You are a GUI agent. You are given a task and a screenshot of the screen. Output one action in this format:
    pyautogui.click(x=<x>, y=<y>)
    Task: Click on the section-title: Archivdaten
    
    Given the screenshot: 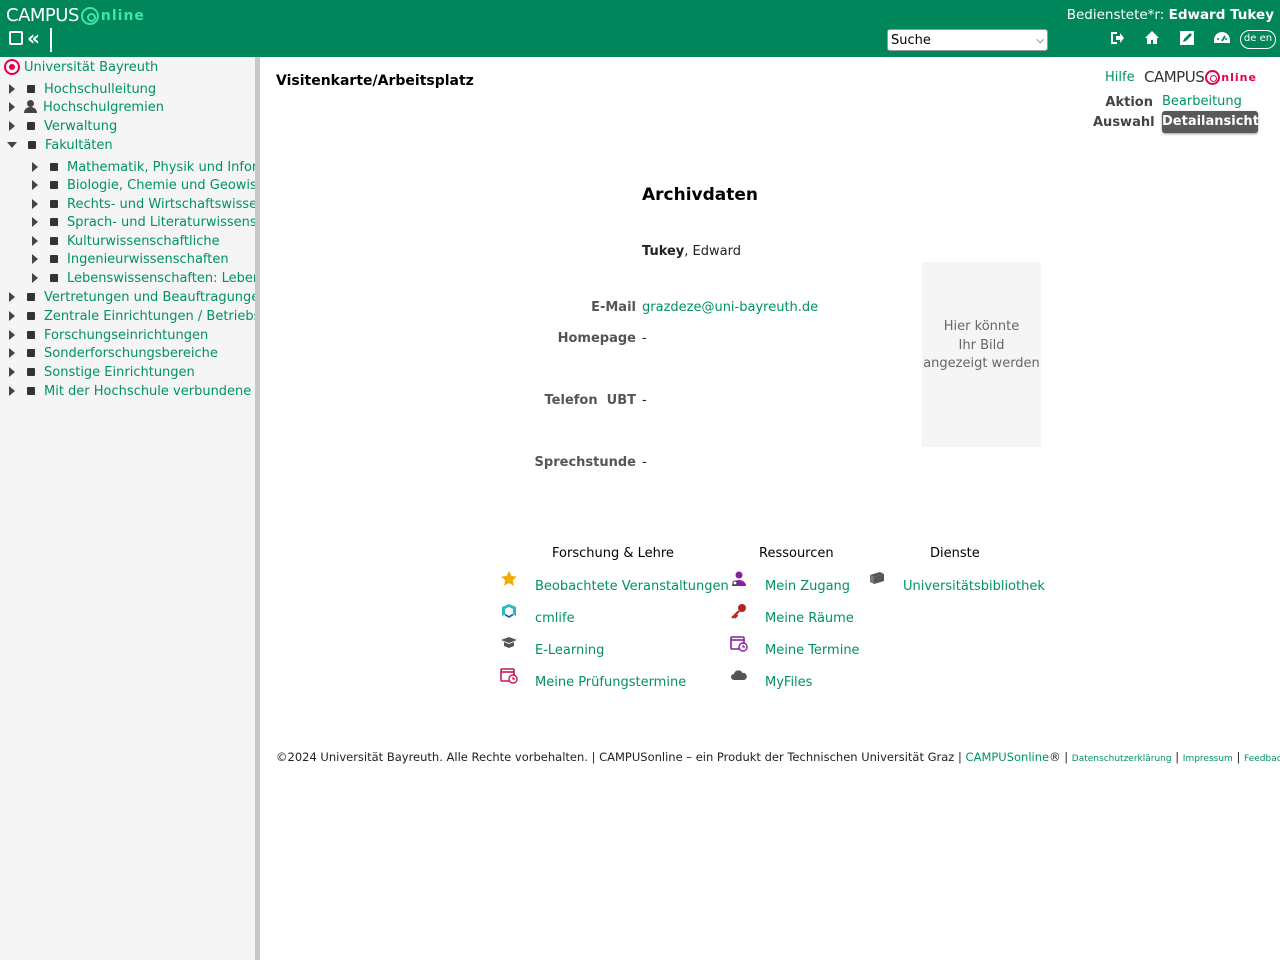 What is the action you would take?
    pyautogui.click(x=700, y=195)
    